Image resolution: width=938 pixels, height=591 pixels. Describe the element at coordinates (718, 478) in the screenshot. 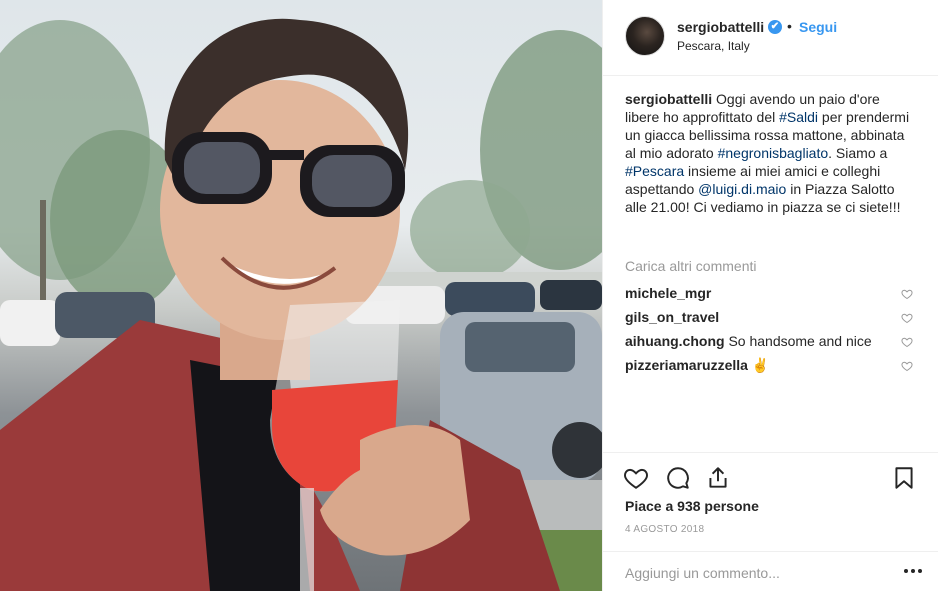

I see `share-icon` at that location.